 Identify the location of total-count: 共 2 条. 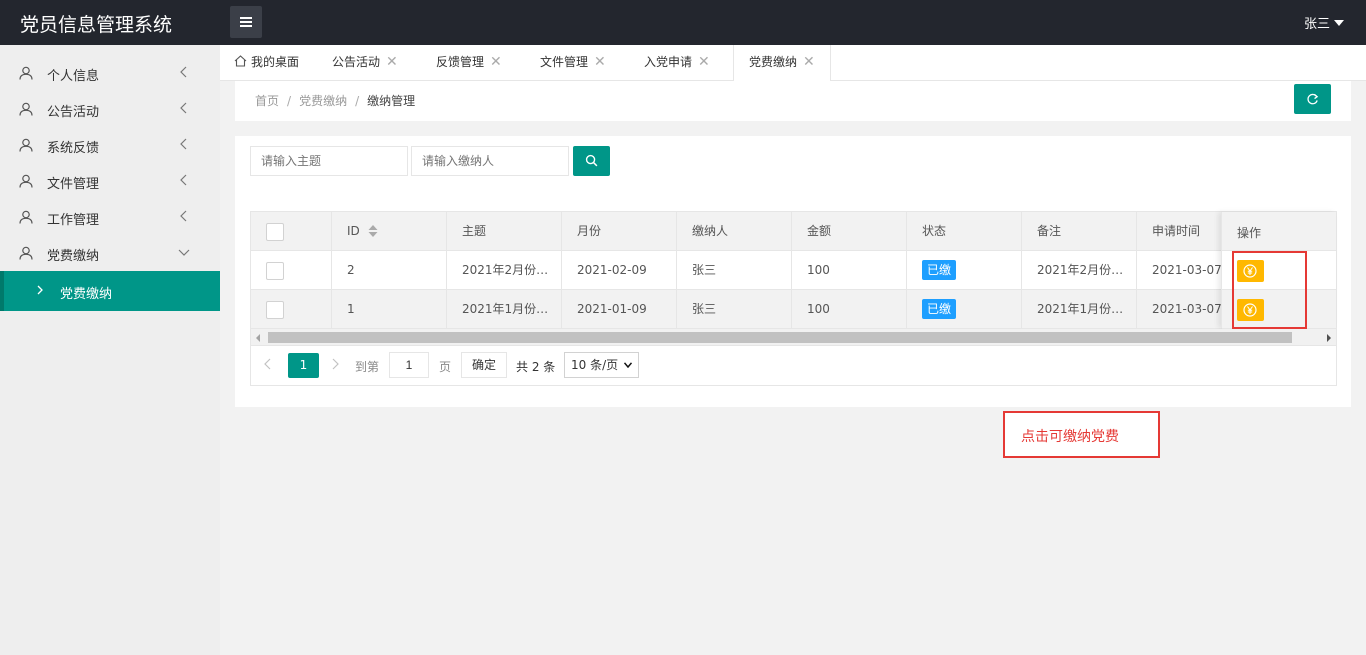
(536, 367).